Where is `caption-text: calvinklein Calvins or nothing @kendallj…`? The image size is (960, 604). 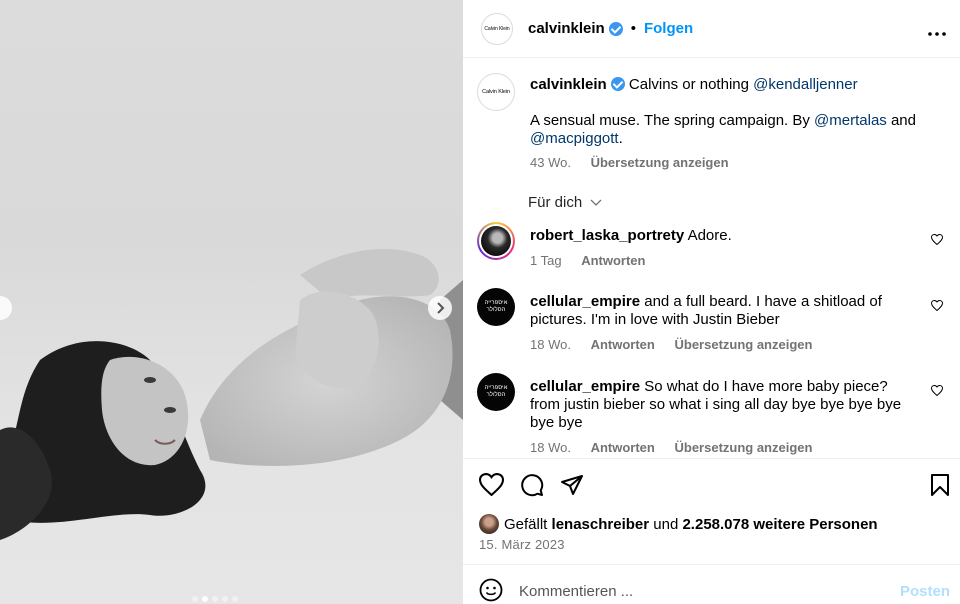
caption-text: calvinklein Calvins or nothing @kendallj… is located at coordinates (740, 124).